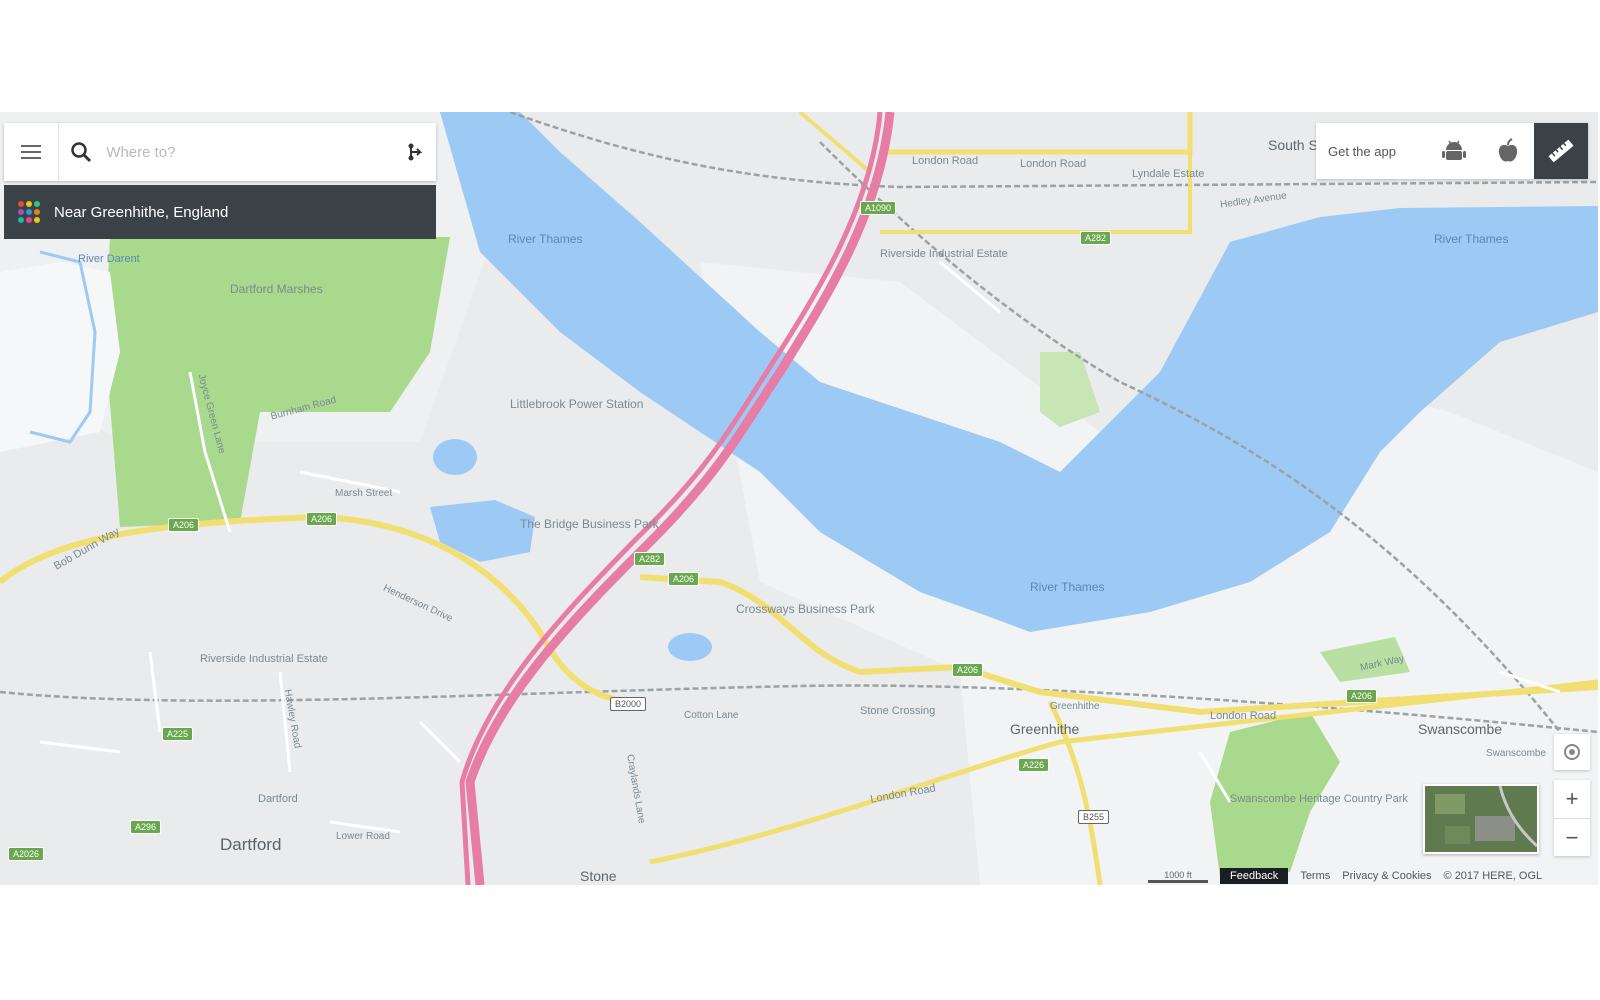 The height and width of the screenshot is (1000, 1600). Describe the element at coordinates (589, 524) in the screenshot. I see `label-bridge-park: The Bridge Business Park` at that location.